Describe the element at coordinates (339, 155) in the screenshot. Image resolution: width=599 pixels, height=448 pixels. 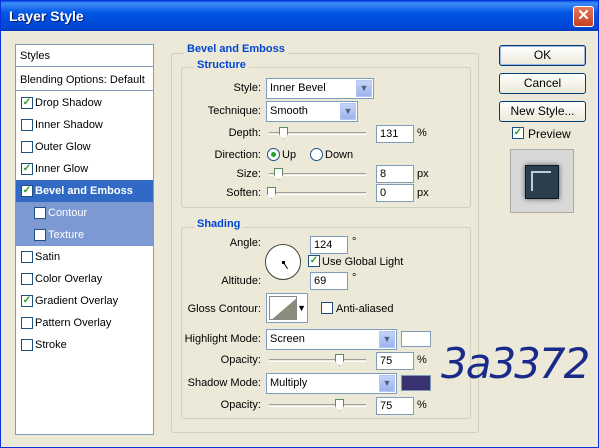
I see `direction-down-label: Down` at that location.